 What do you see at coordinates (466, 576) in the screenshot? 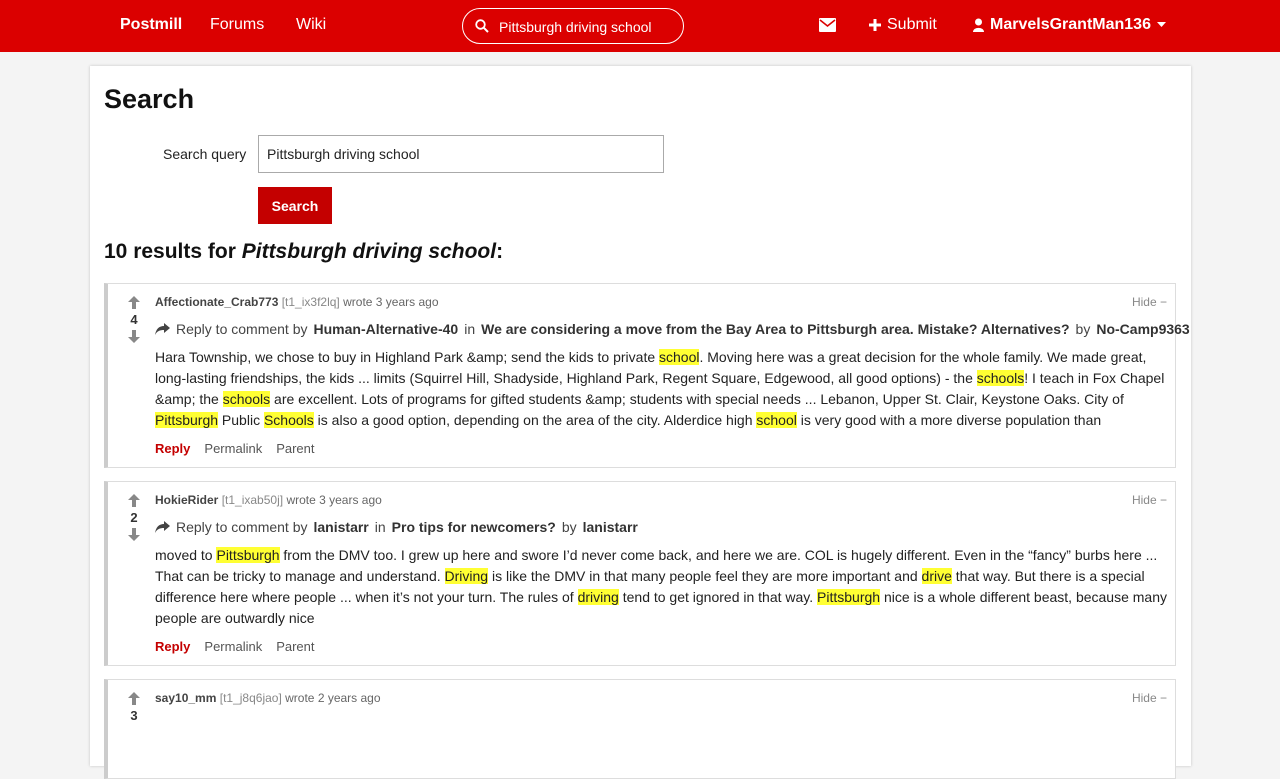
I see `search-highlight: Driving` at bounding box center [466, 576].